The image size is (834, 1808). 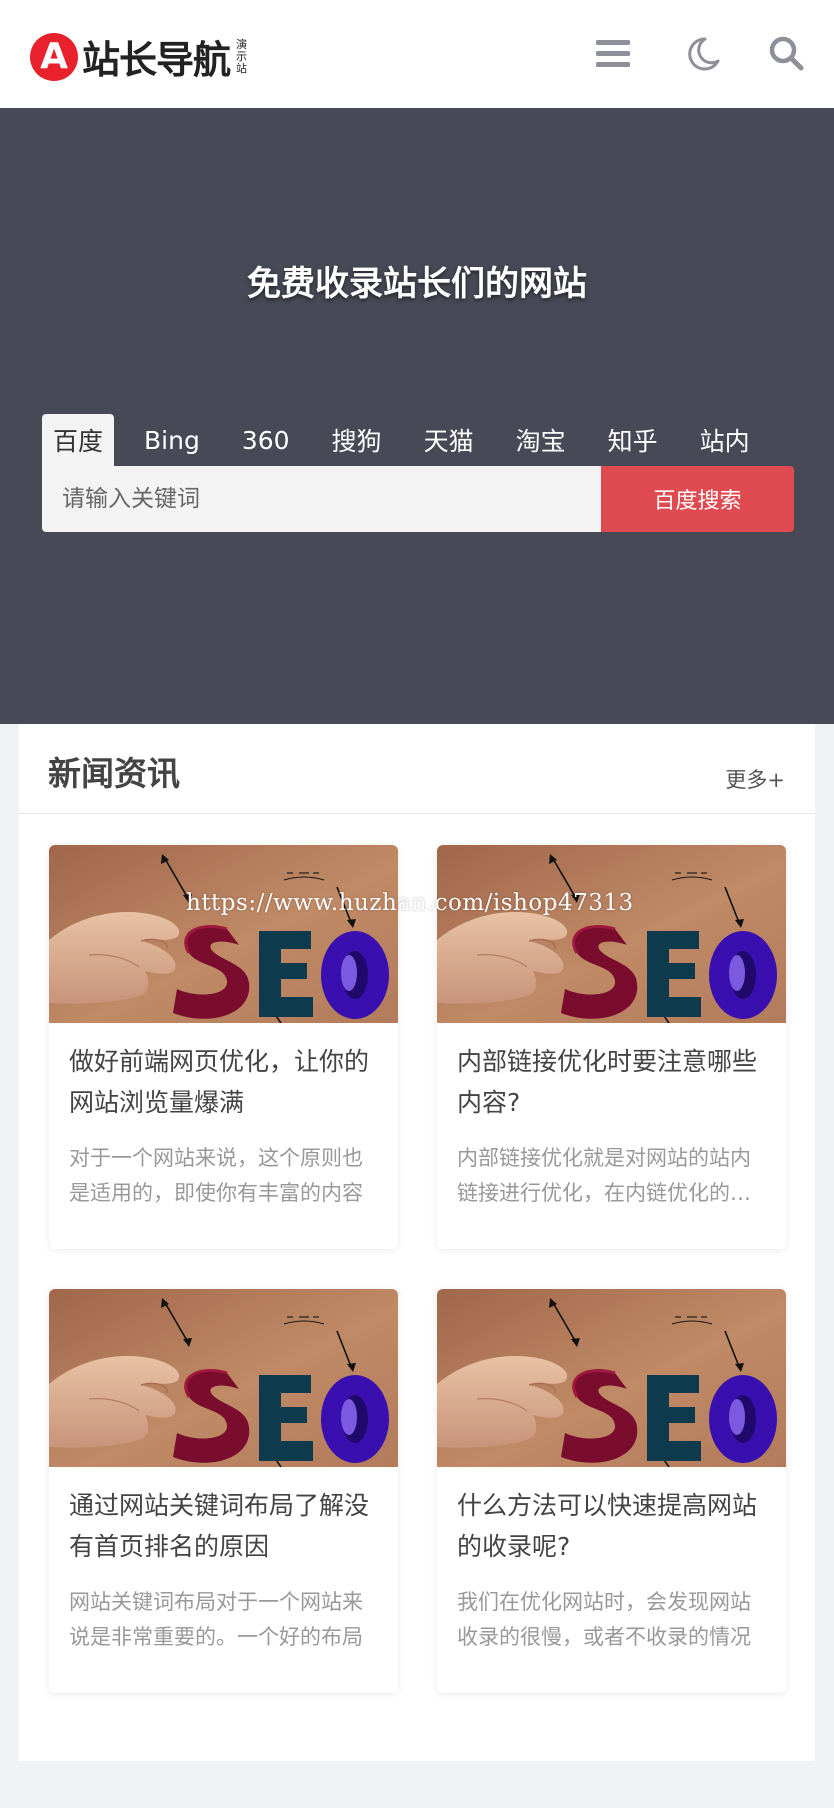 What do you see at coordinates (54, 56) in the screenshot?
I see `logo-badge: A` at bounding box center [54, 56].